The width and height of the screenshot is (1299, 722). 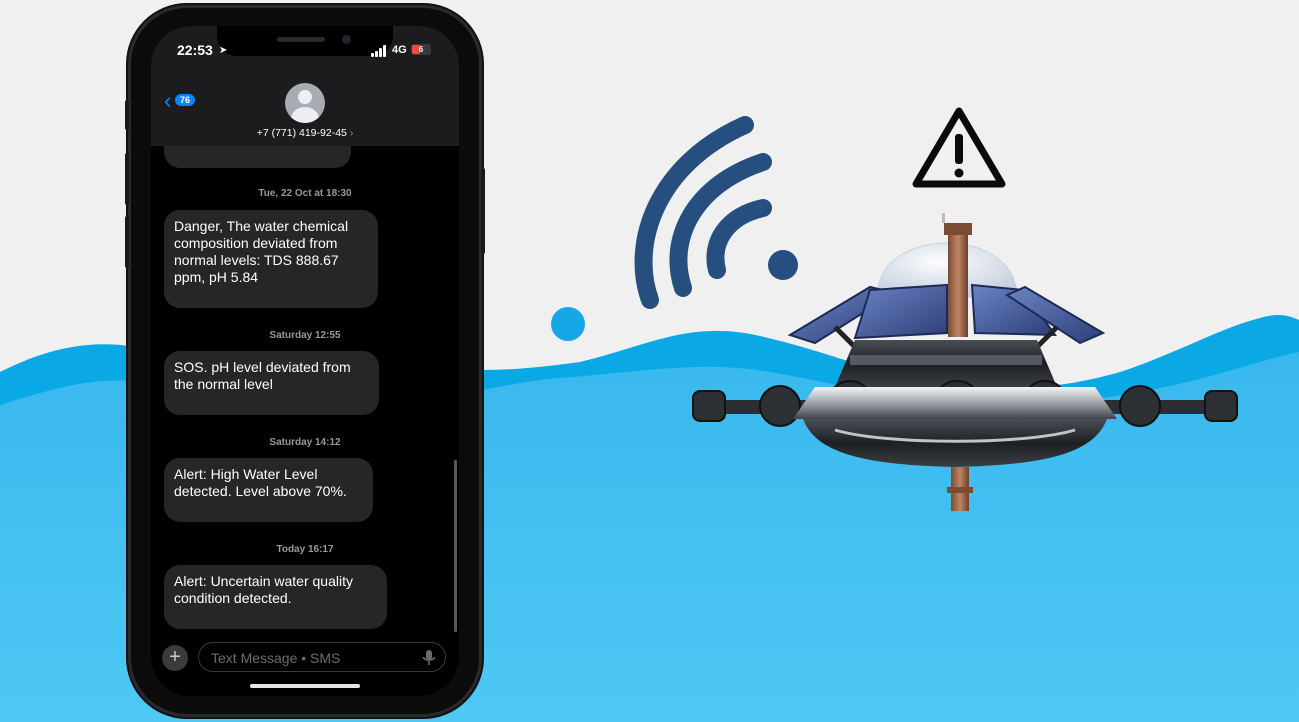 I want to click on message-line: SOS. pH level deviated from, so click(x=262, y=367).